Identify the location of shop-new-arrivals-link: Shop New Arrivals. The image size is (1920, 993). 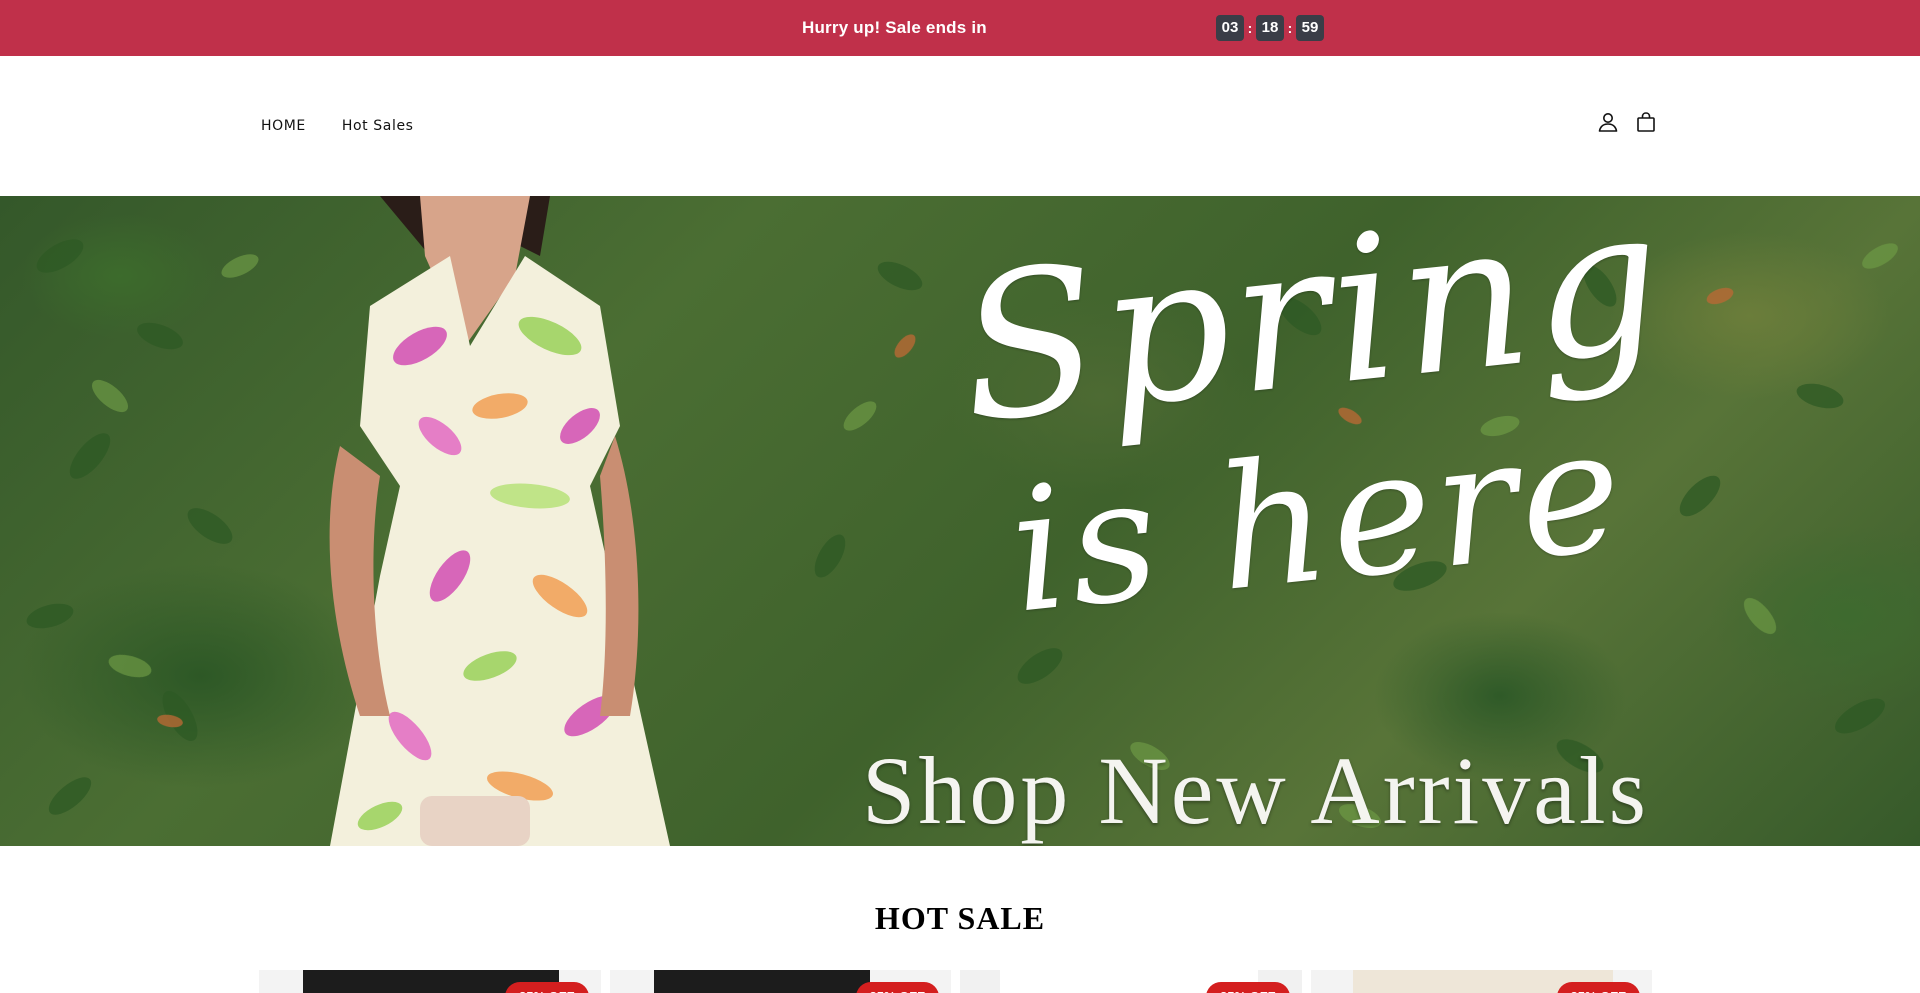
(1255, 791).